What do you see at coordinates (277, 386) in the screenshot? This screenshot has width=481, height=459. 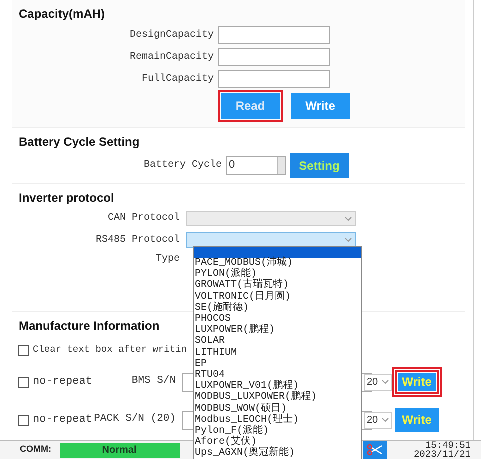 I see `dropdown-option: LUXPOWER_V01(鹏程)` at bounding box center [277, 386].